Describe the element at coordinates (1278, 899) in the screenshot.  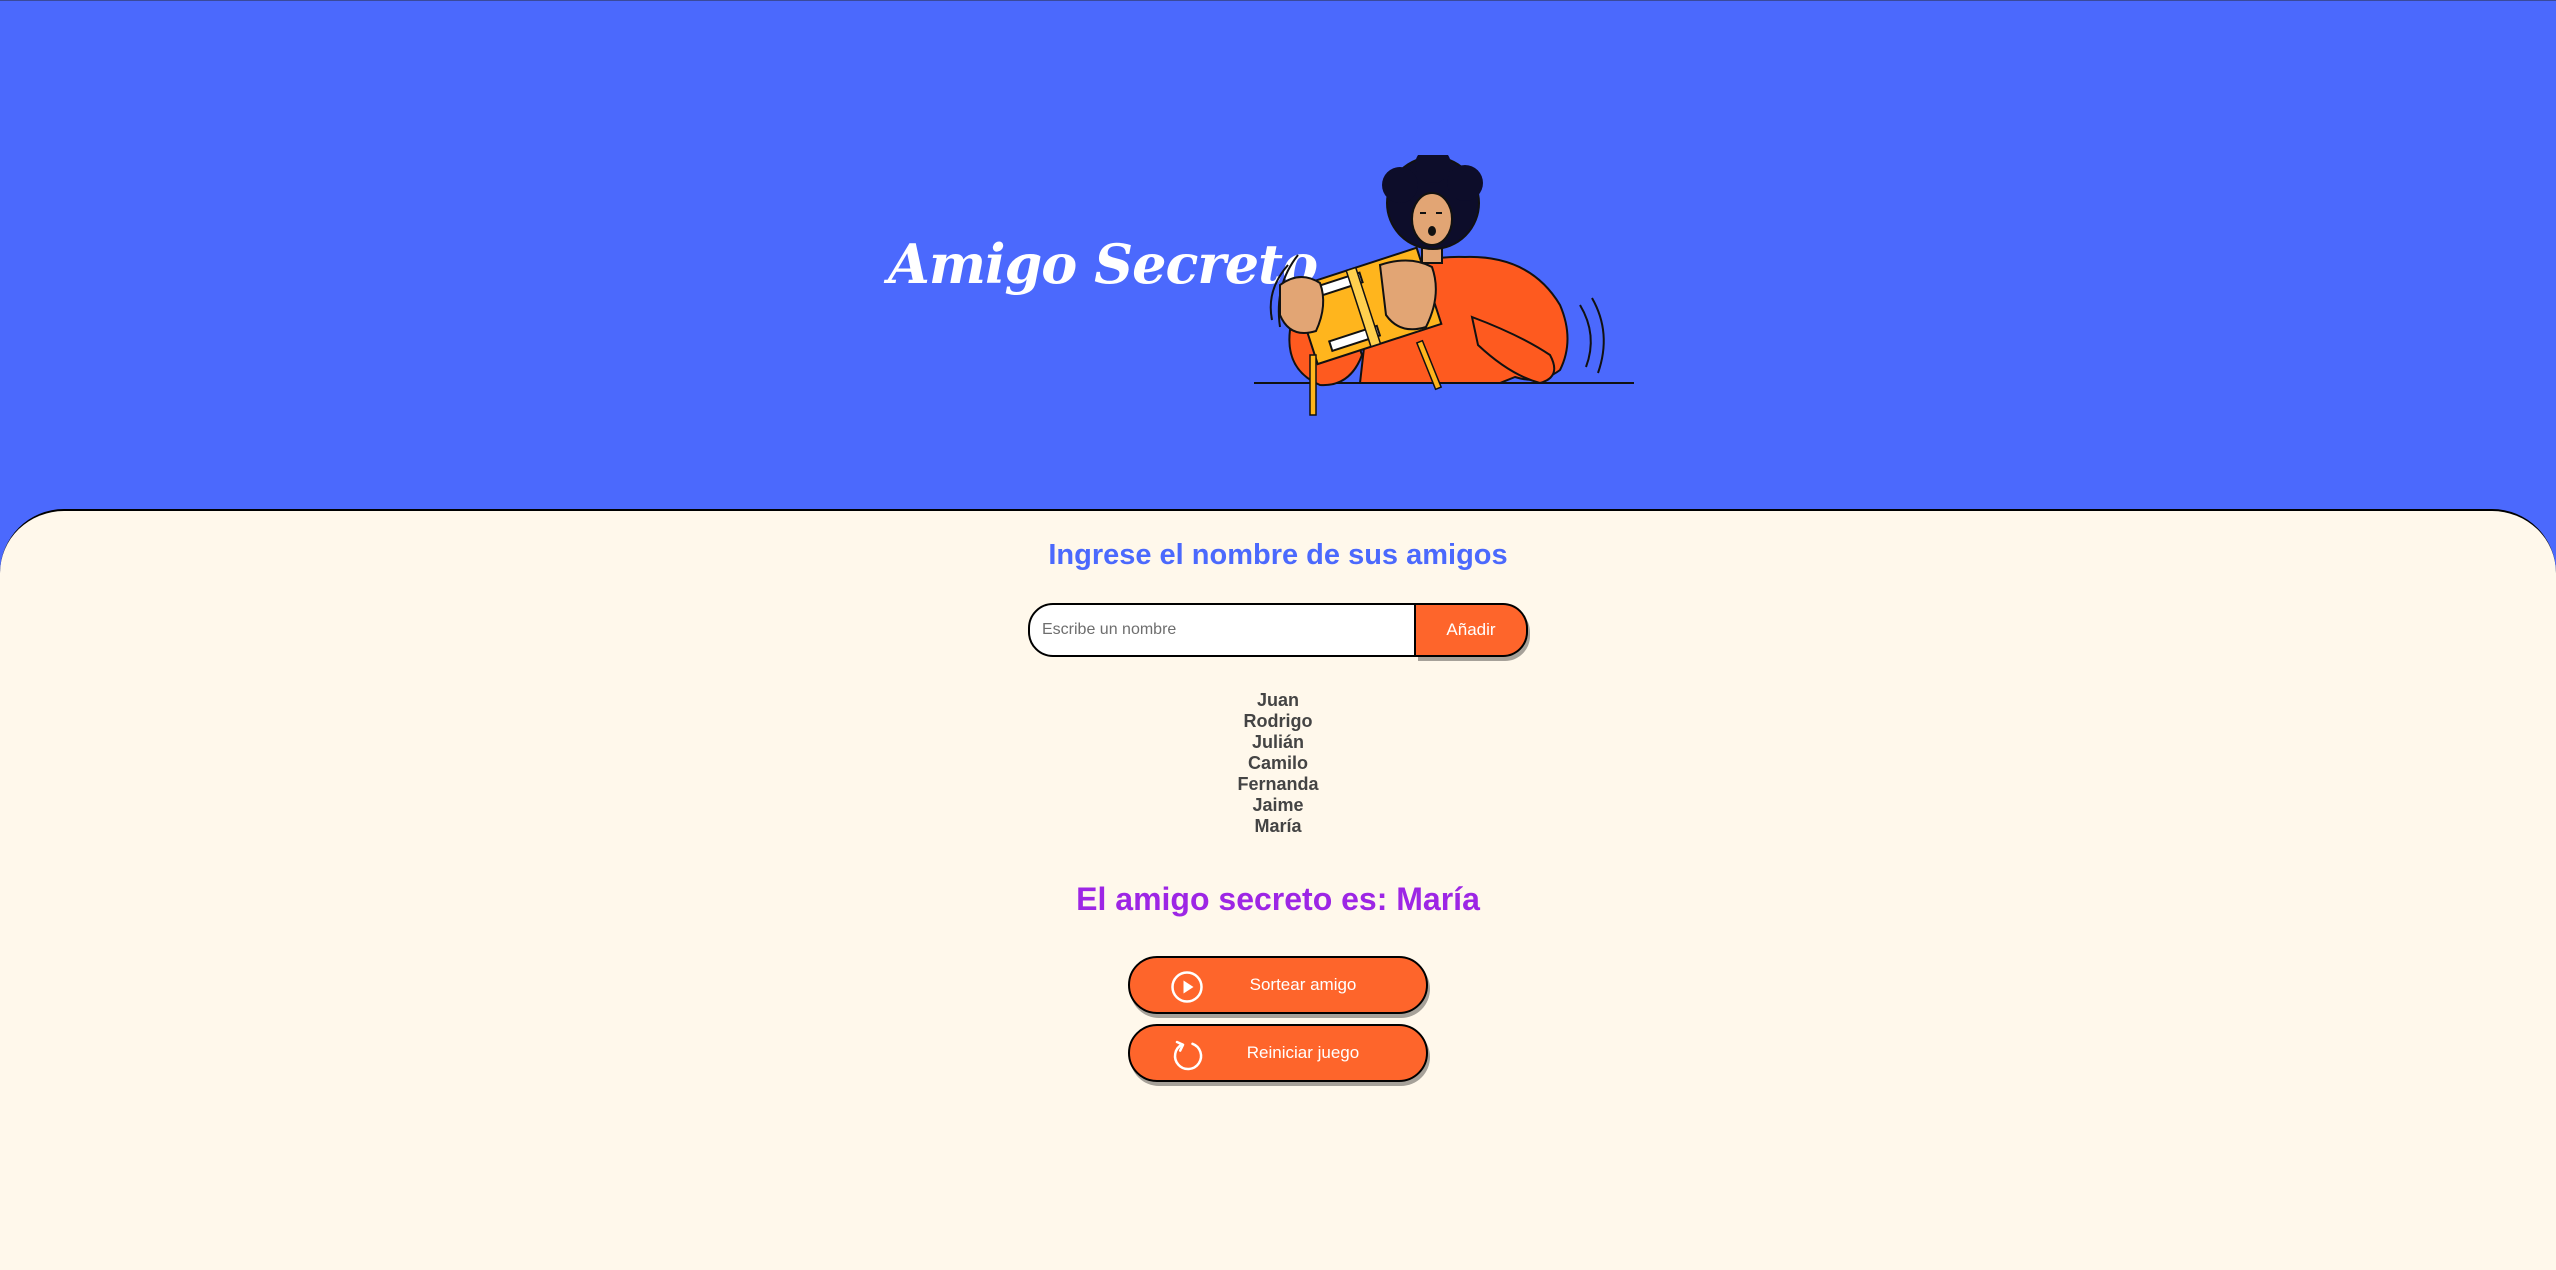
I see `result-text: El amigo secreto es: María` at that location.